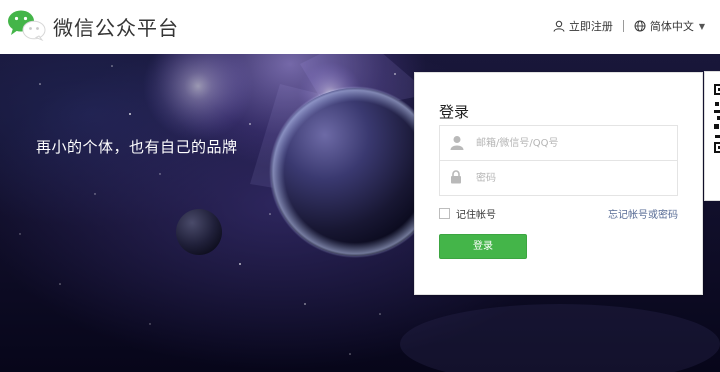 The image size is (720, 372). I want to click on language-label: 简体中文, so click(671, 26).